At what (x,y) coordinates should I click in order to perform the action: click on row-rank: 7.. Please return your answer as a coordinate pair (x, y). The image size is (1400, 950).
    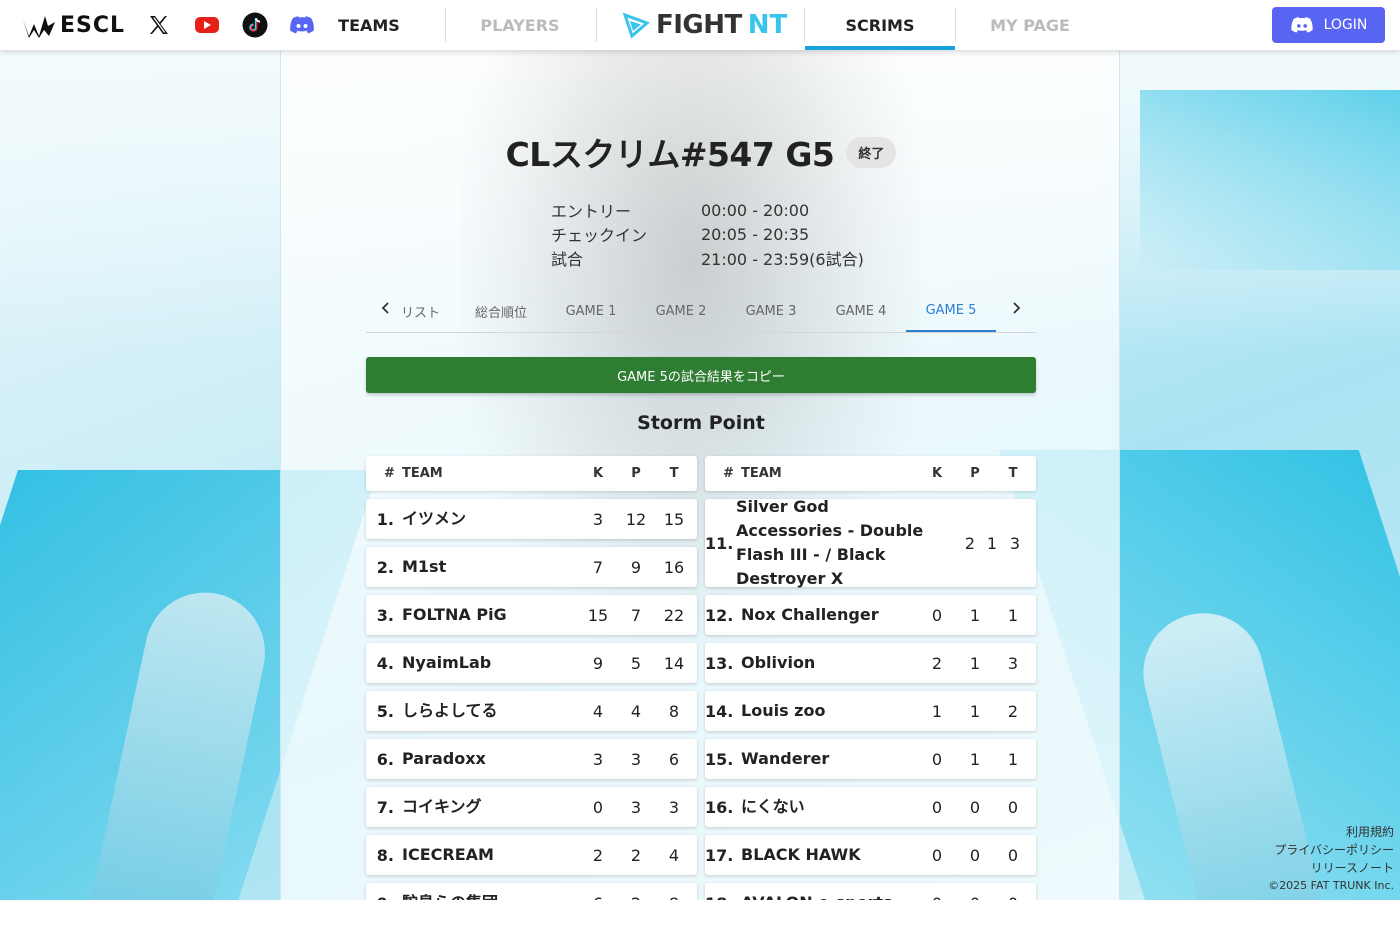
    Looking at the image, I should click on (385, 807).